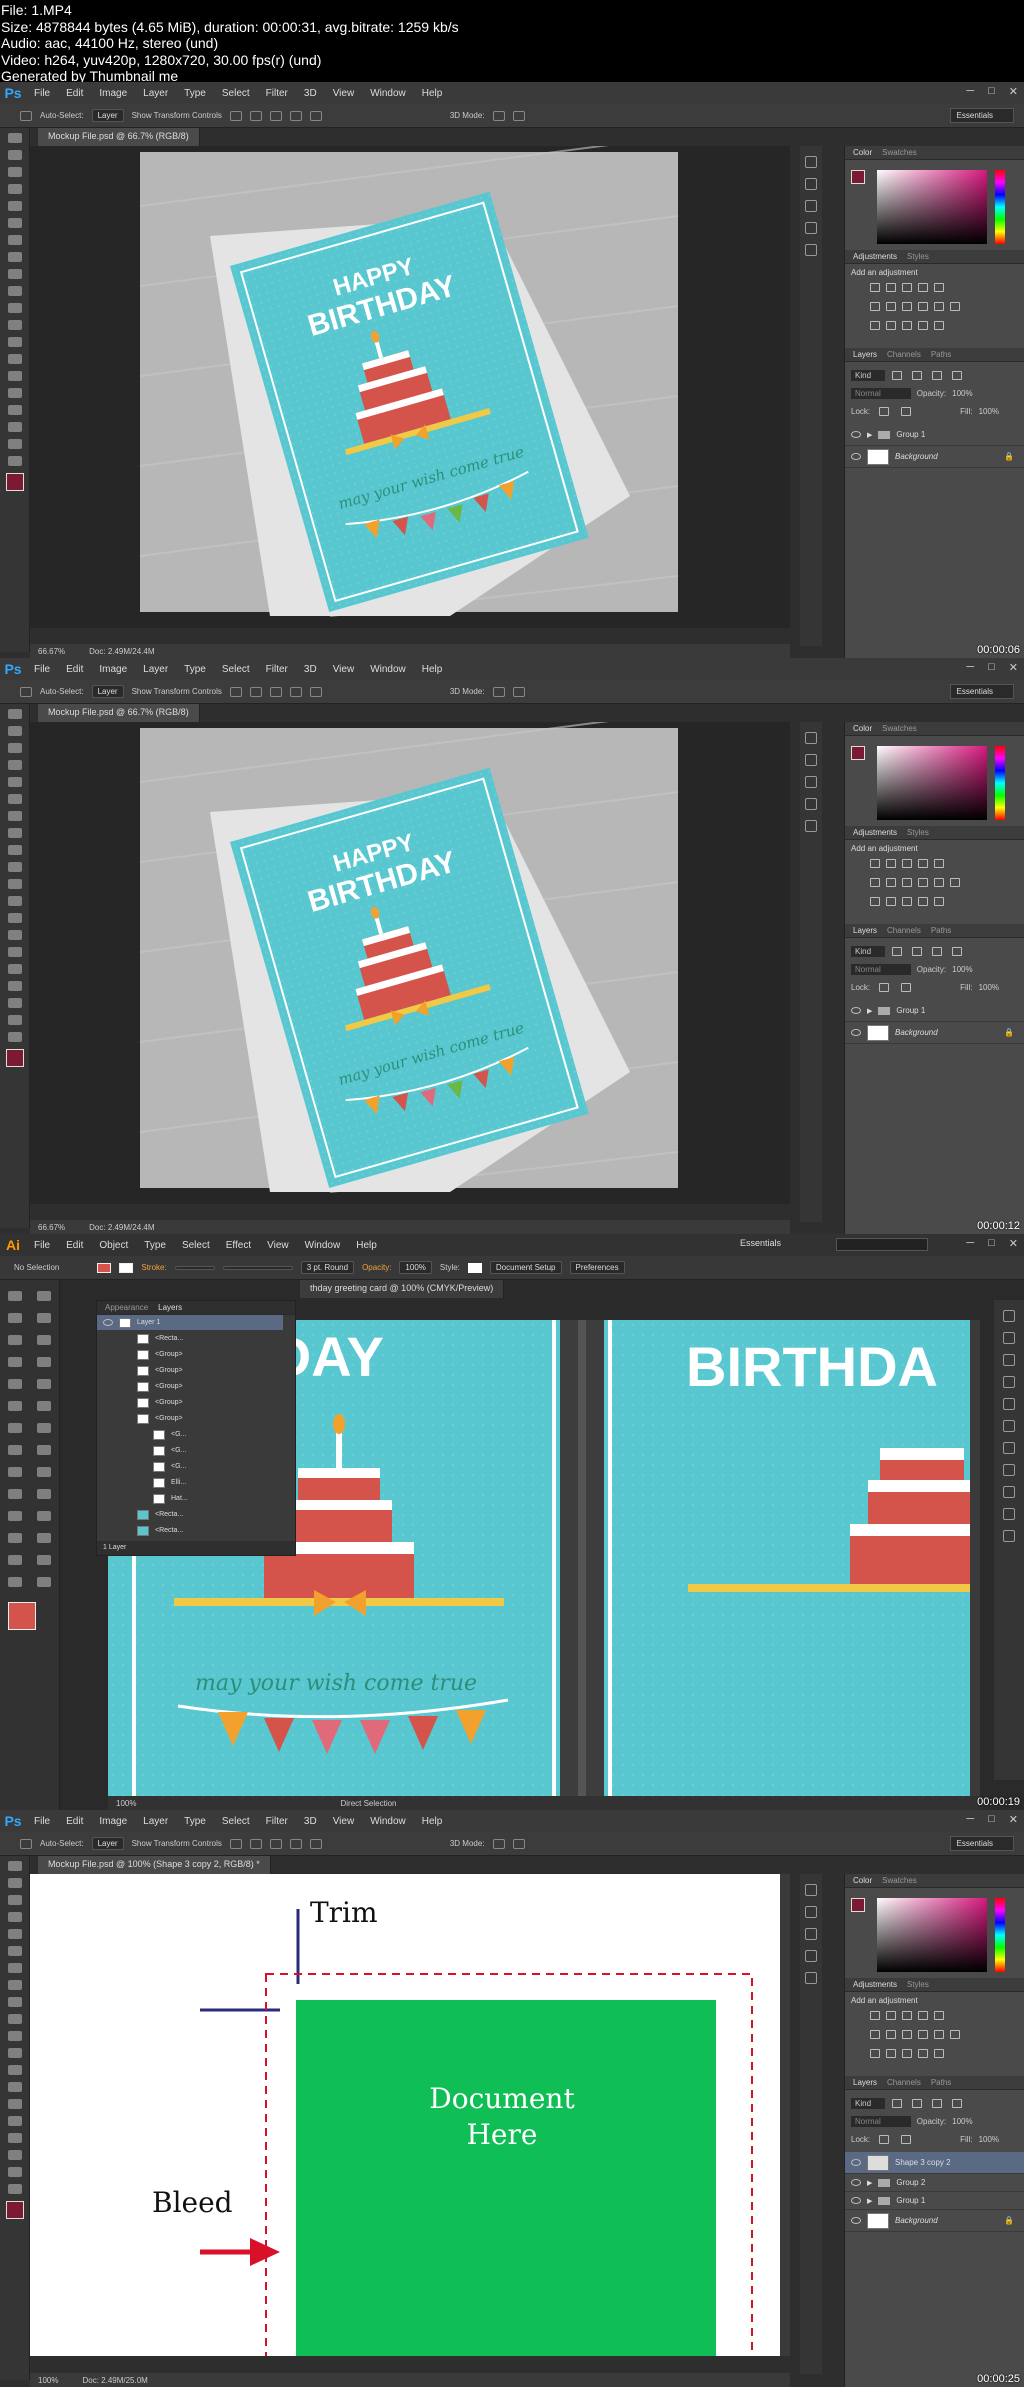  What do you see at coordinates (74, 669) in the screenshot?
I see `menu-edit: Edit` at bounding box center [74, 669].